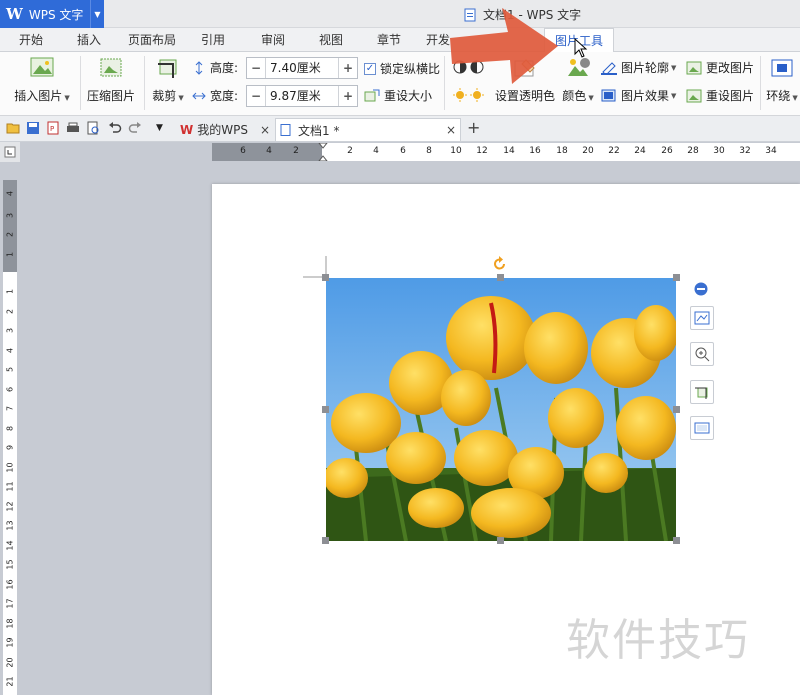  I want to click on ruler-tick: 20, so click(588, 151).